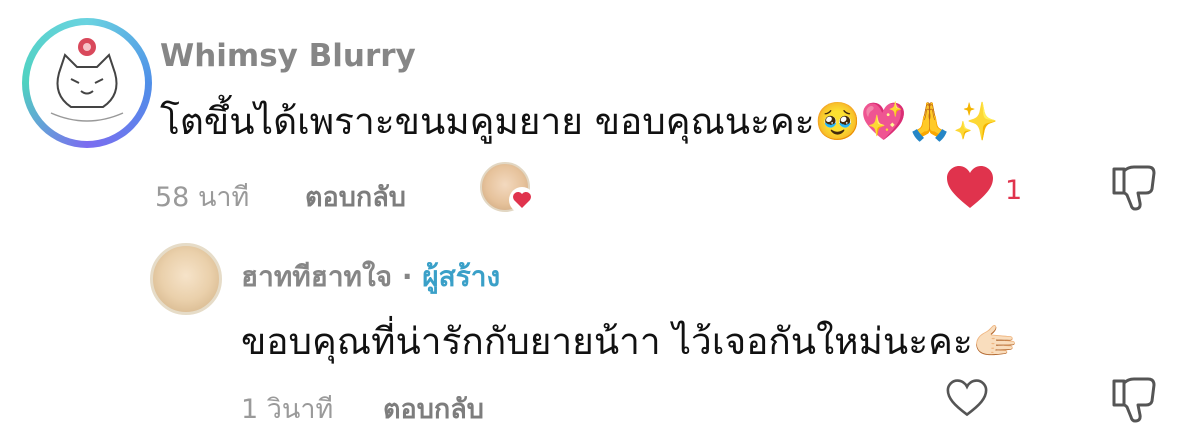 This screenshot has width=1199, height=445. What do you see at coordinates (522, 200) in the screenshot?
I see `creator-liked-heart-icon` at bounding box center [522, 200].